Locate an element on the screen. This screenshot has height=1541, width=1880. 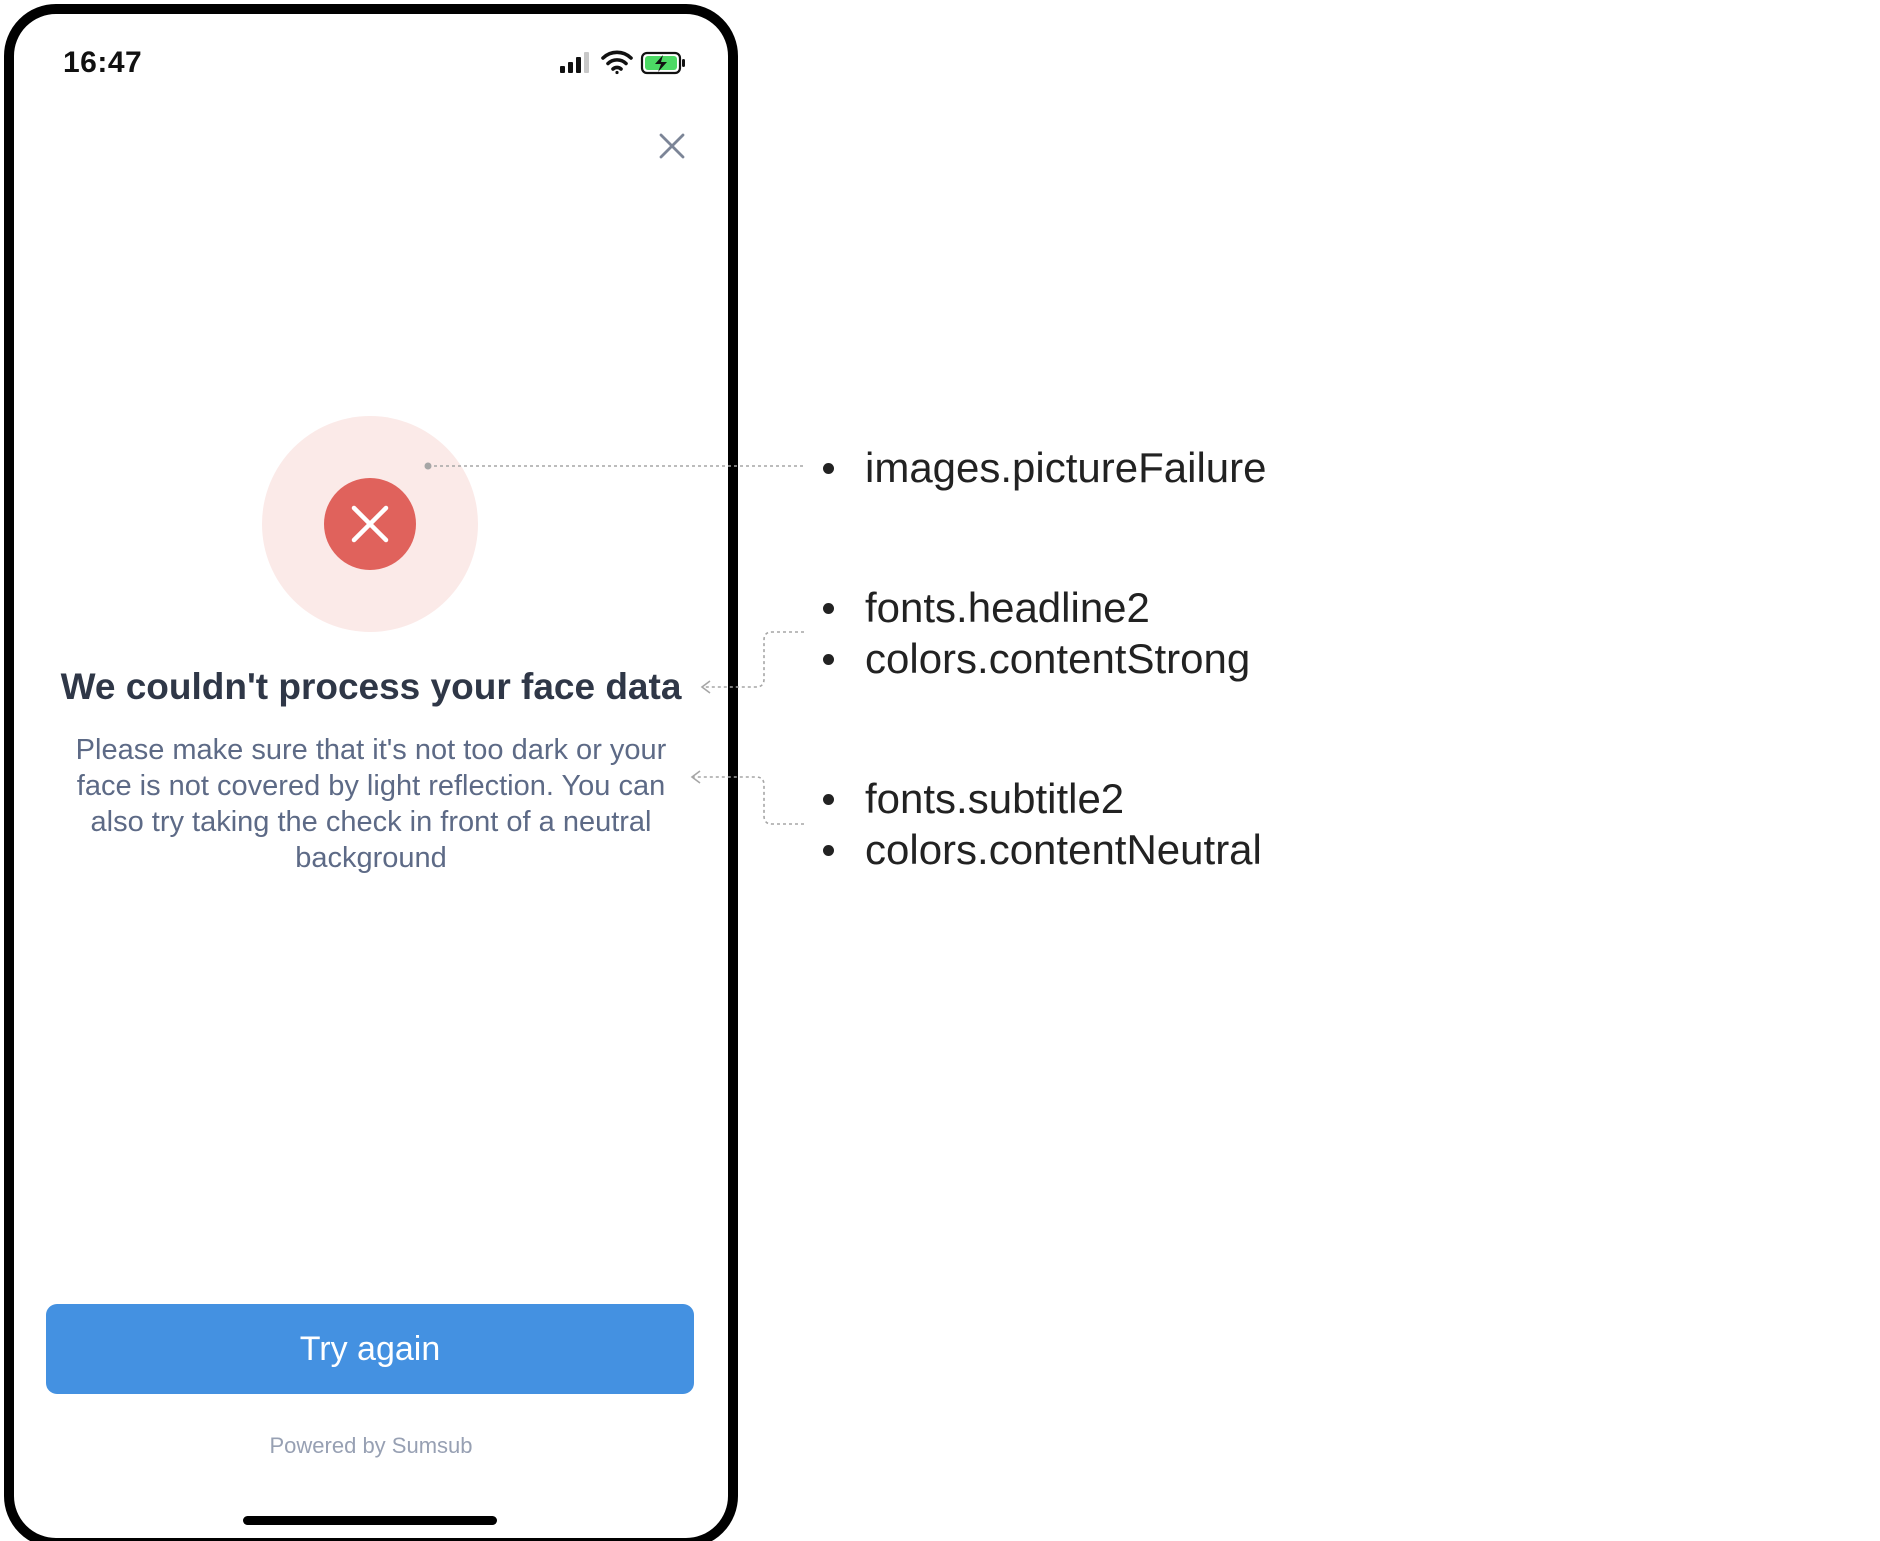
status-time: 16:47 is located at coordinates (103, 62).